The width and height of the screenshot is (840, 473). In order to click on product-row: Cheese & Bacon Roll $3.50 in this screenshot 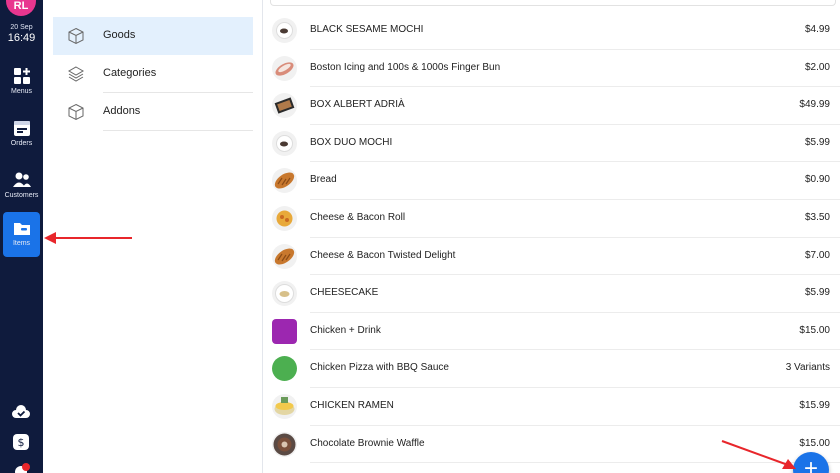, I will do `click(552, 219)`.